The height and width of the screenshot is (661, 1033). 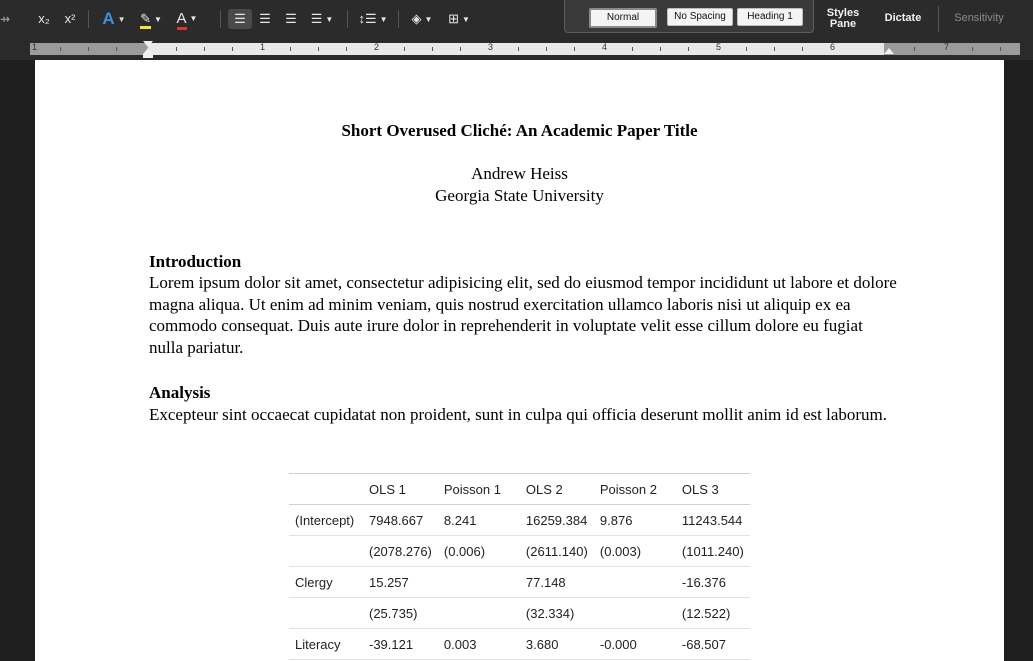 What do you see at coordinates (422, 19) in the screenshot?
I see `shading-icon: ◈ ▼` at bounding box center [422, 19].